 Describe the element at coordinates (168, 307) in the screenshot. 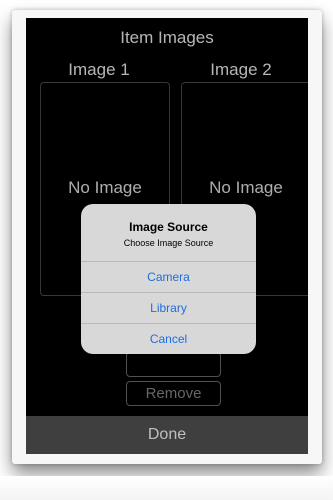

I see `library-button: Library` at that location.